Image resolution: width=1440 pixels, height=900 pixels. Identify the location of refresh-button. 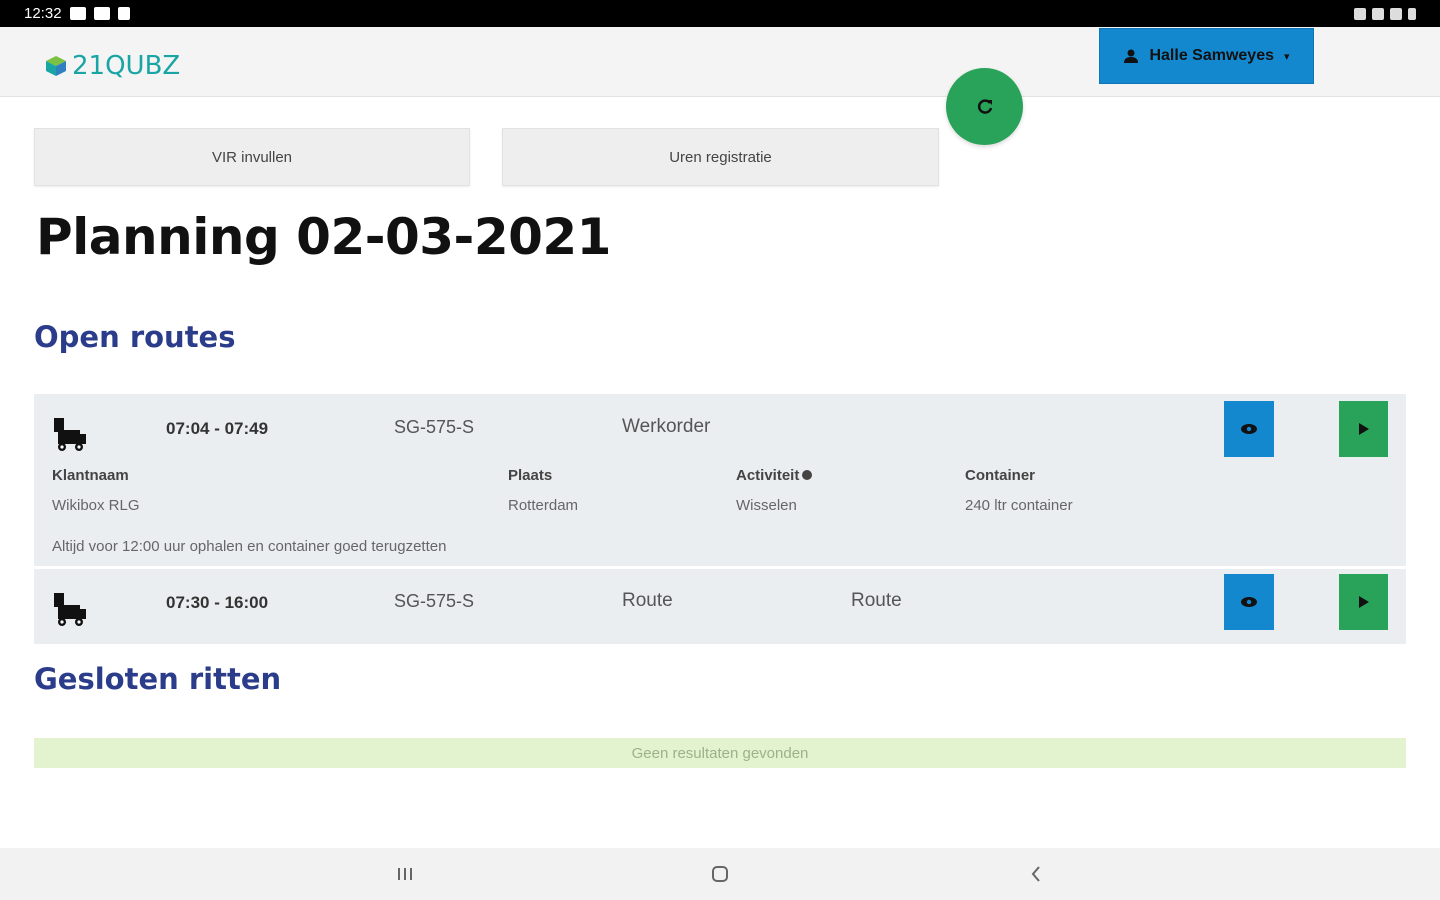
(984, 106).